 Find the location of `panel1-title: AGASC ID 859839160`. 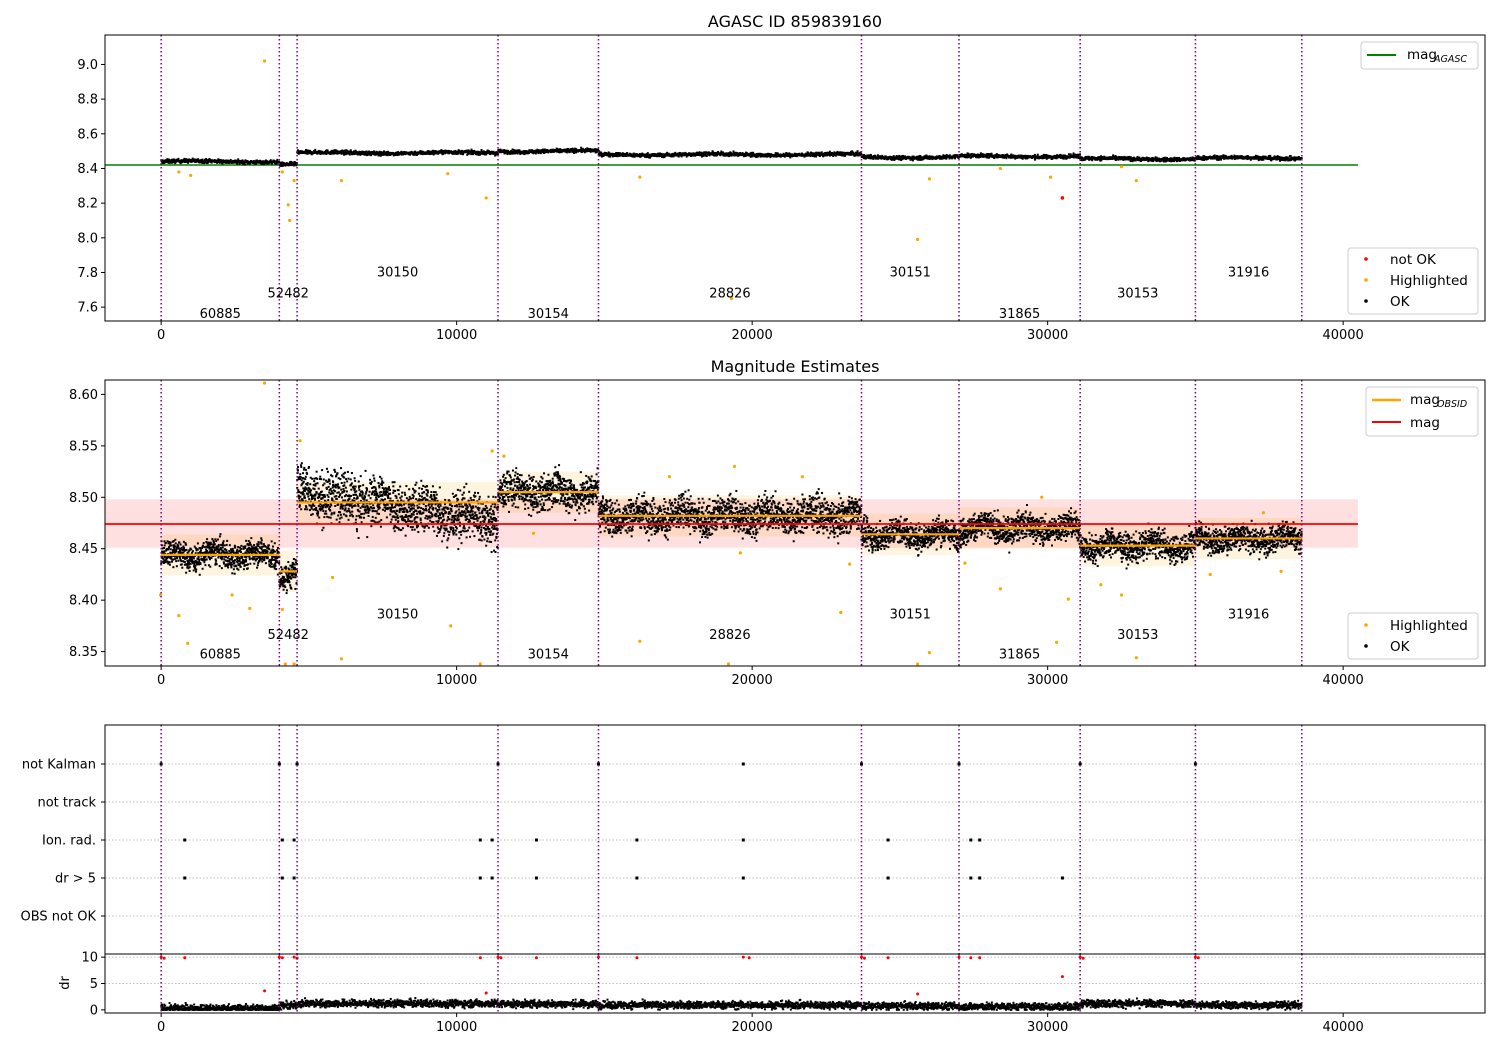

panel1-title: AGASC ID 859839160 is located at coordinates (795, 21).